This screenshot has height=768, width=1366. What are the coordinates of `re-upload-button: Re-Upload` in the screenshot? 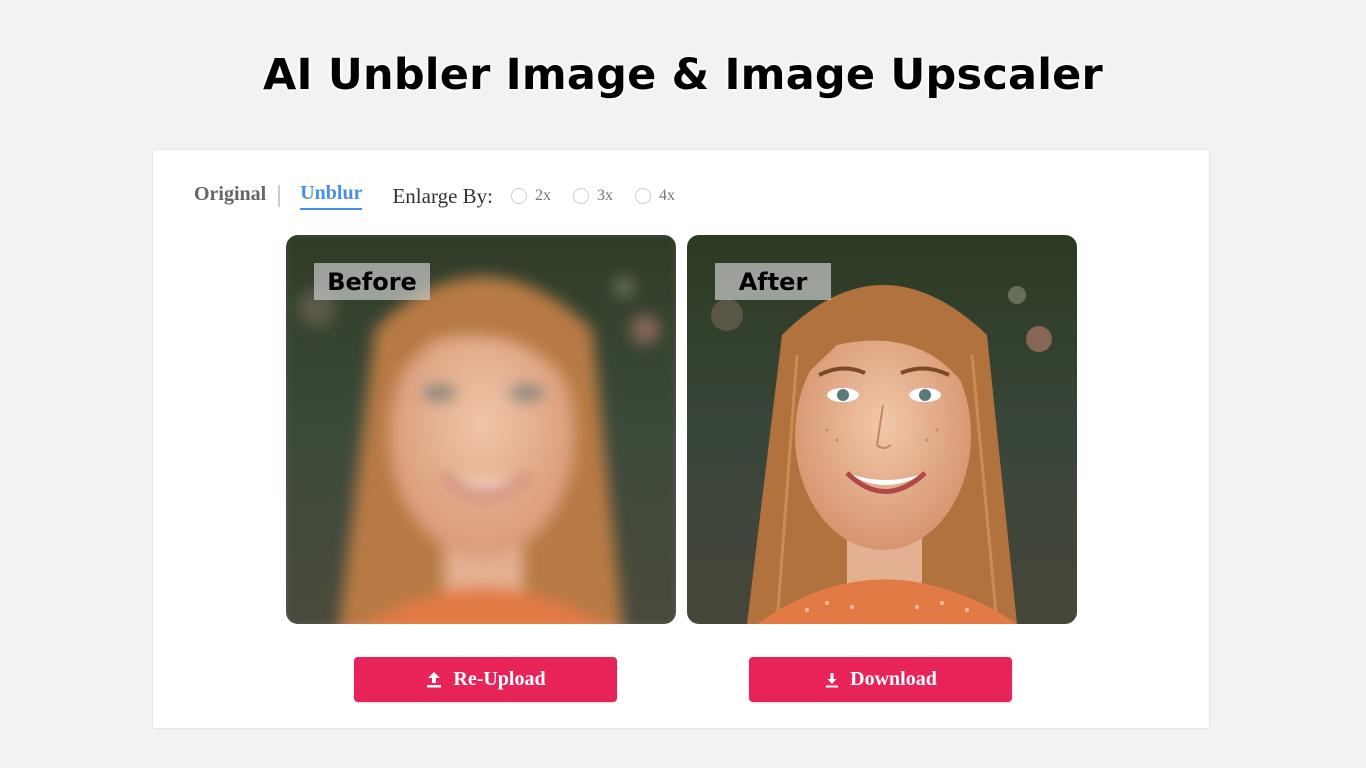 It's located at (485, 679).